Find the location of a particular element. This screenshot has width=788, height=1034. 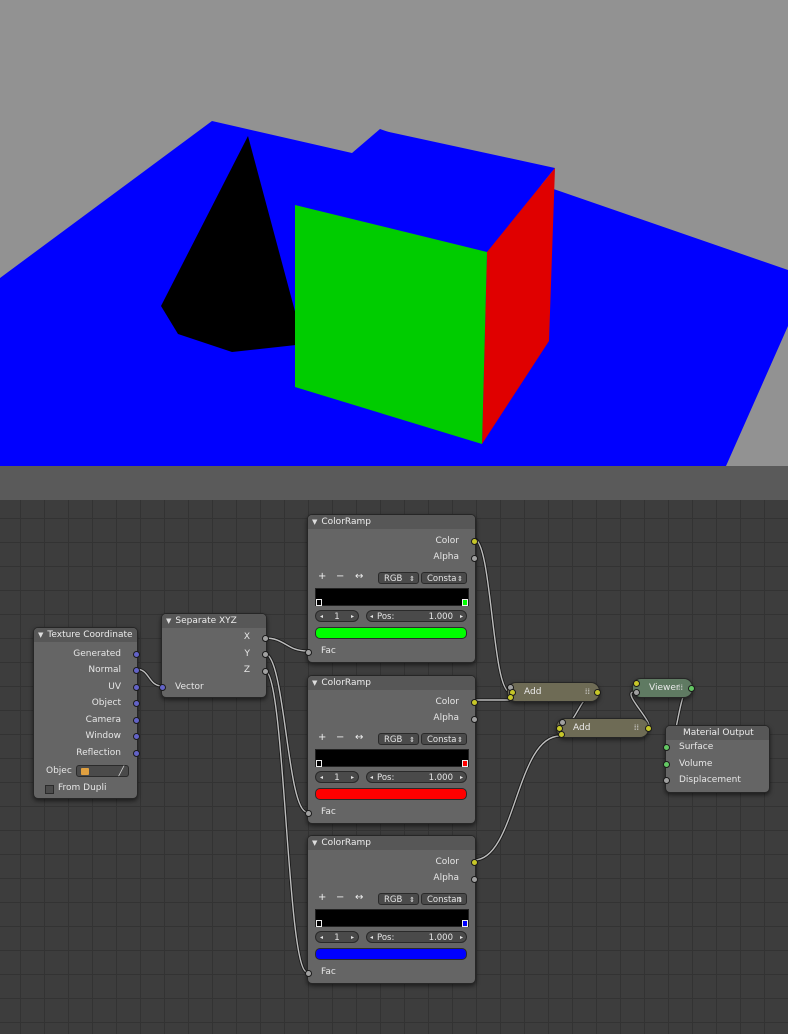

socket-input-color is located at coordinates (636, 683).